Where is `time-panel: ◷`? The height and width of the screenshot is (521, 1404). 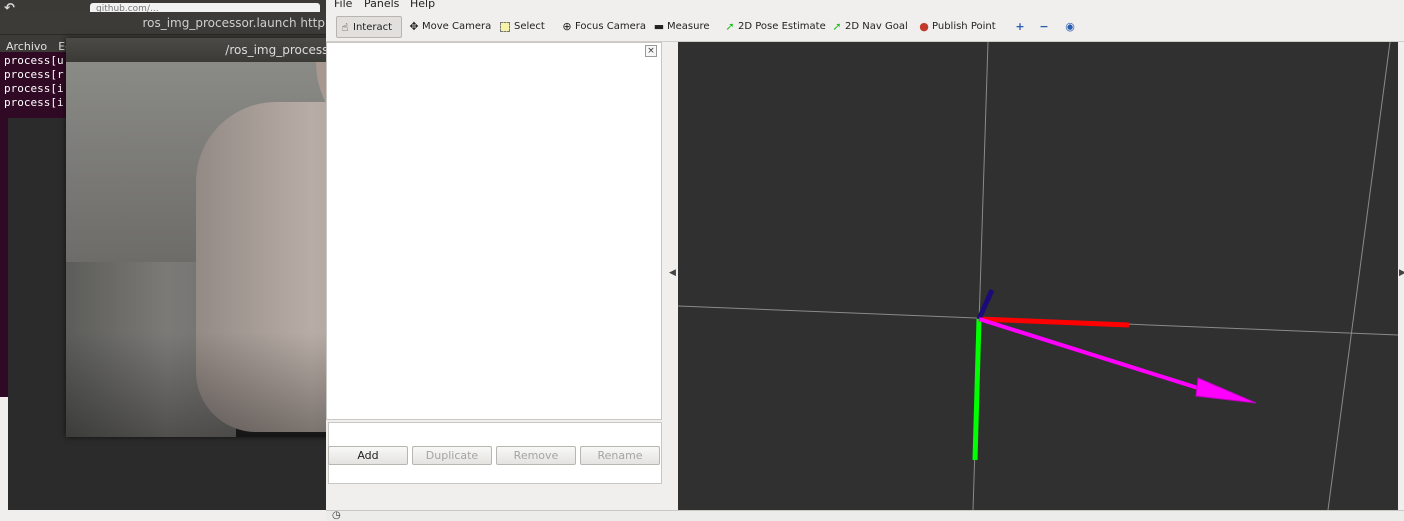
time-panel: ◷ is located at coordinates (865, 515).